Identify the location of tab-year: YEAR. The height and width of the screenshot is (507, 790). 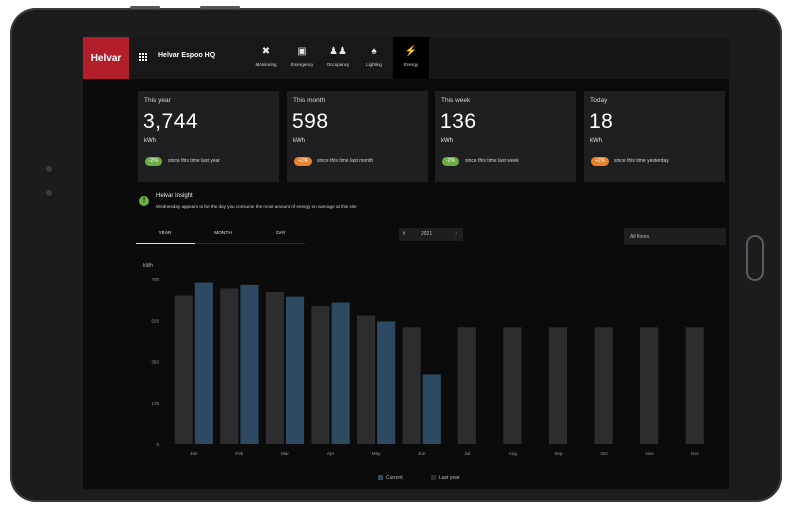
(165, 233).